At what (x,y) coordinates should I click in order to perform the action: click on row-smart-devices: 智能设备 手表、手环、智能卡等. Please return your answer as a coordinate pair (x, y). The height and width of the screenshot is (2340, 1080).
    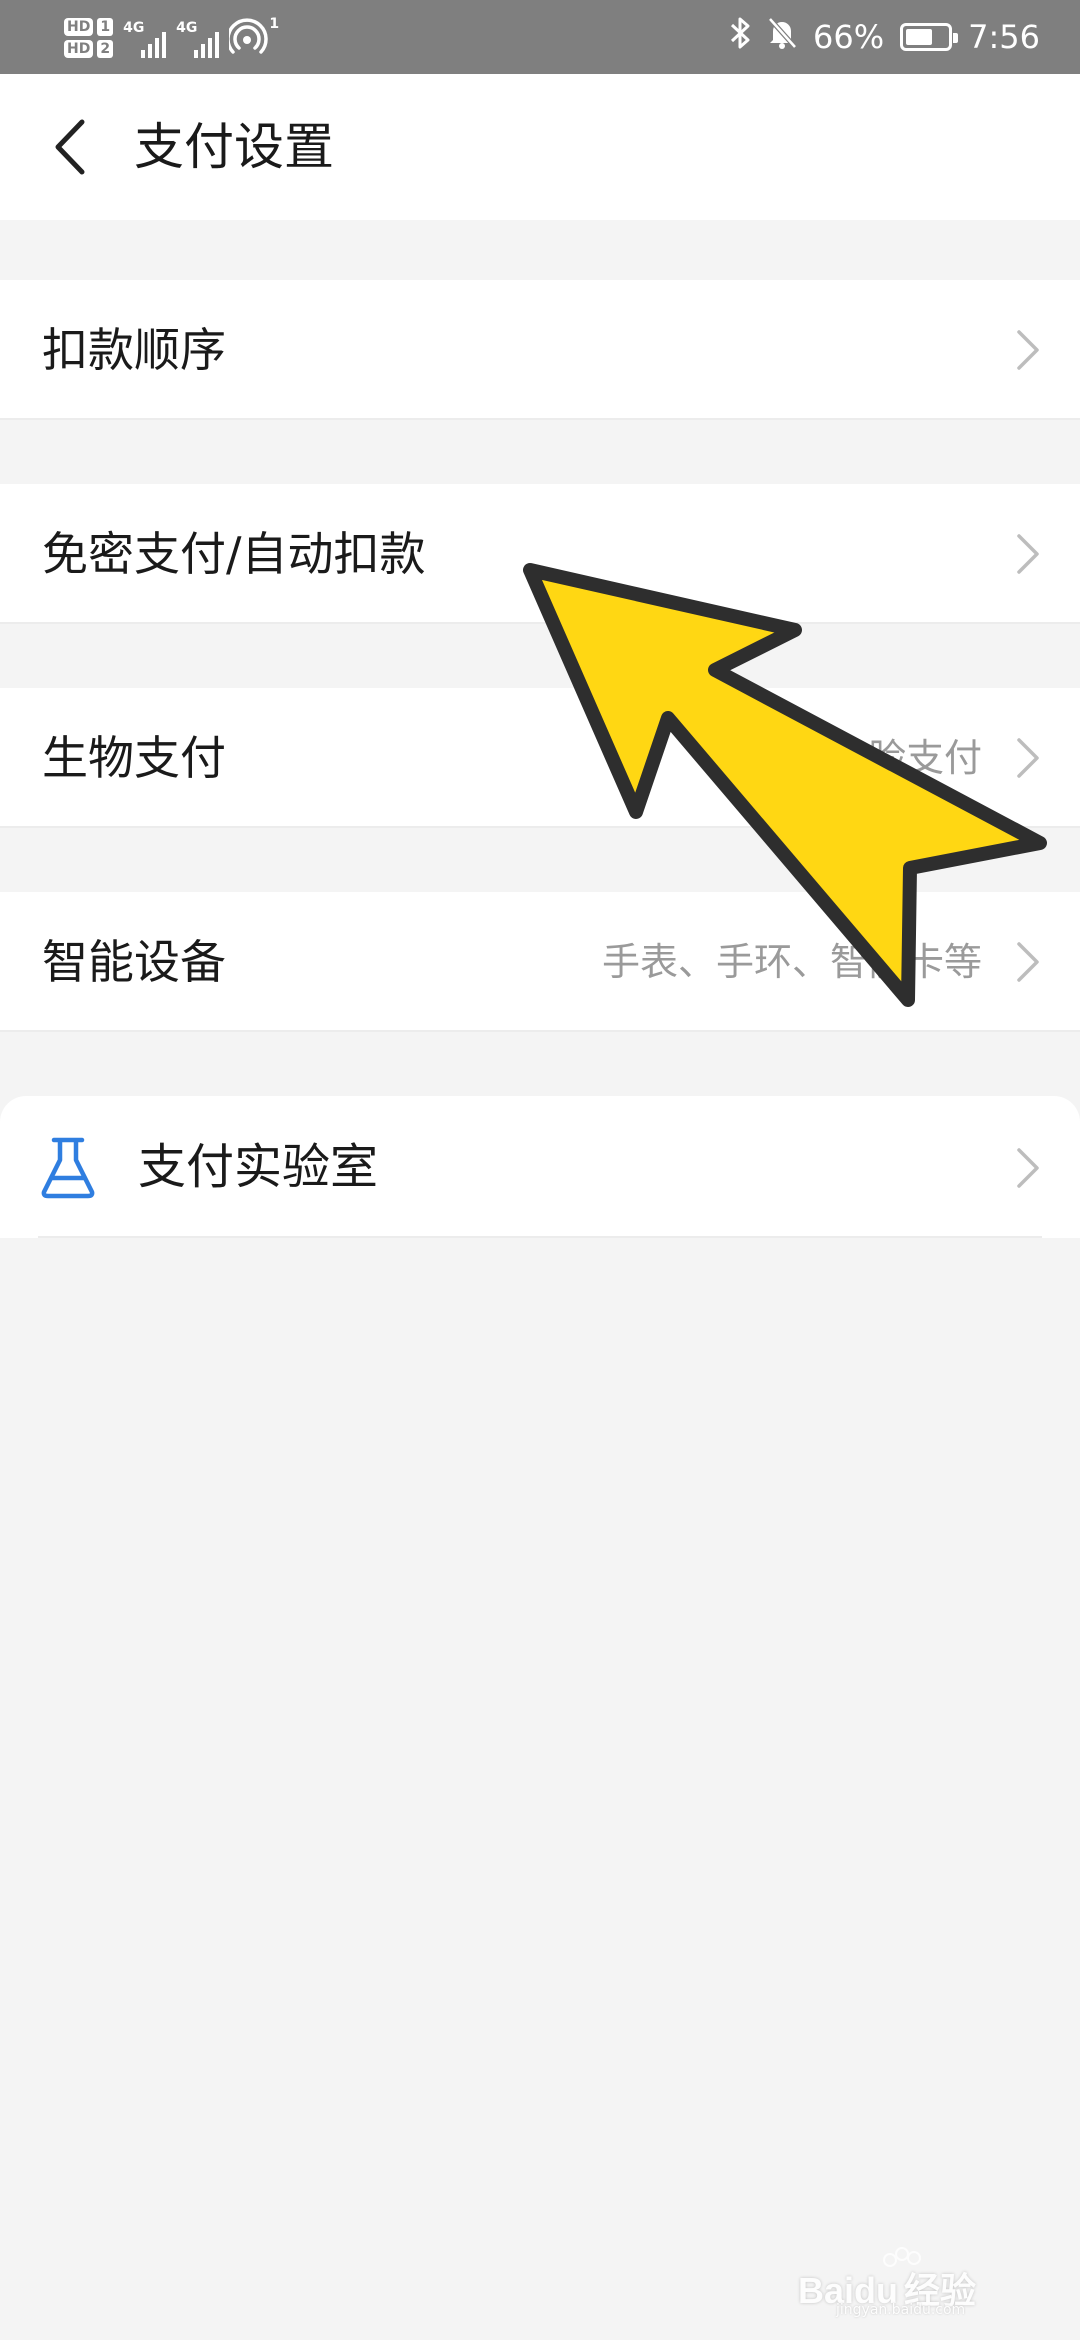
    Looking at the image, I should click on (540, 962).